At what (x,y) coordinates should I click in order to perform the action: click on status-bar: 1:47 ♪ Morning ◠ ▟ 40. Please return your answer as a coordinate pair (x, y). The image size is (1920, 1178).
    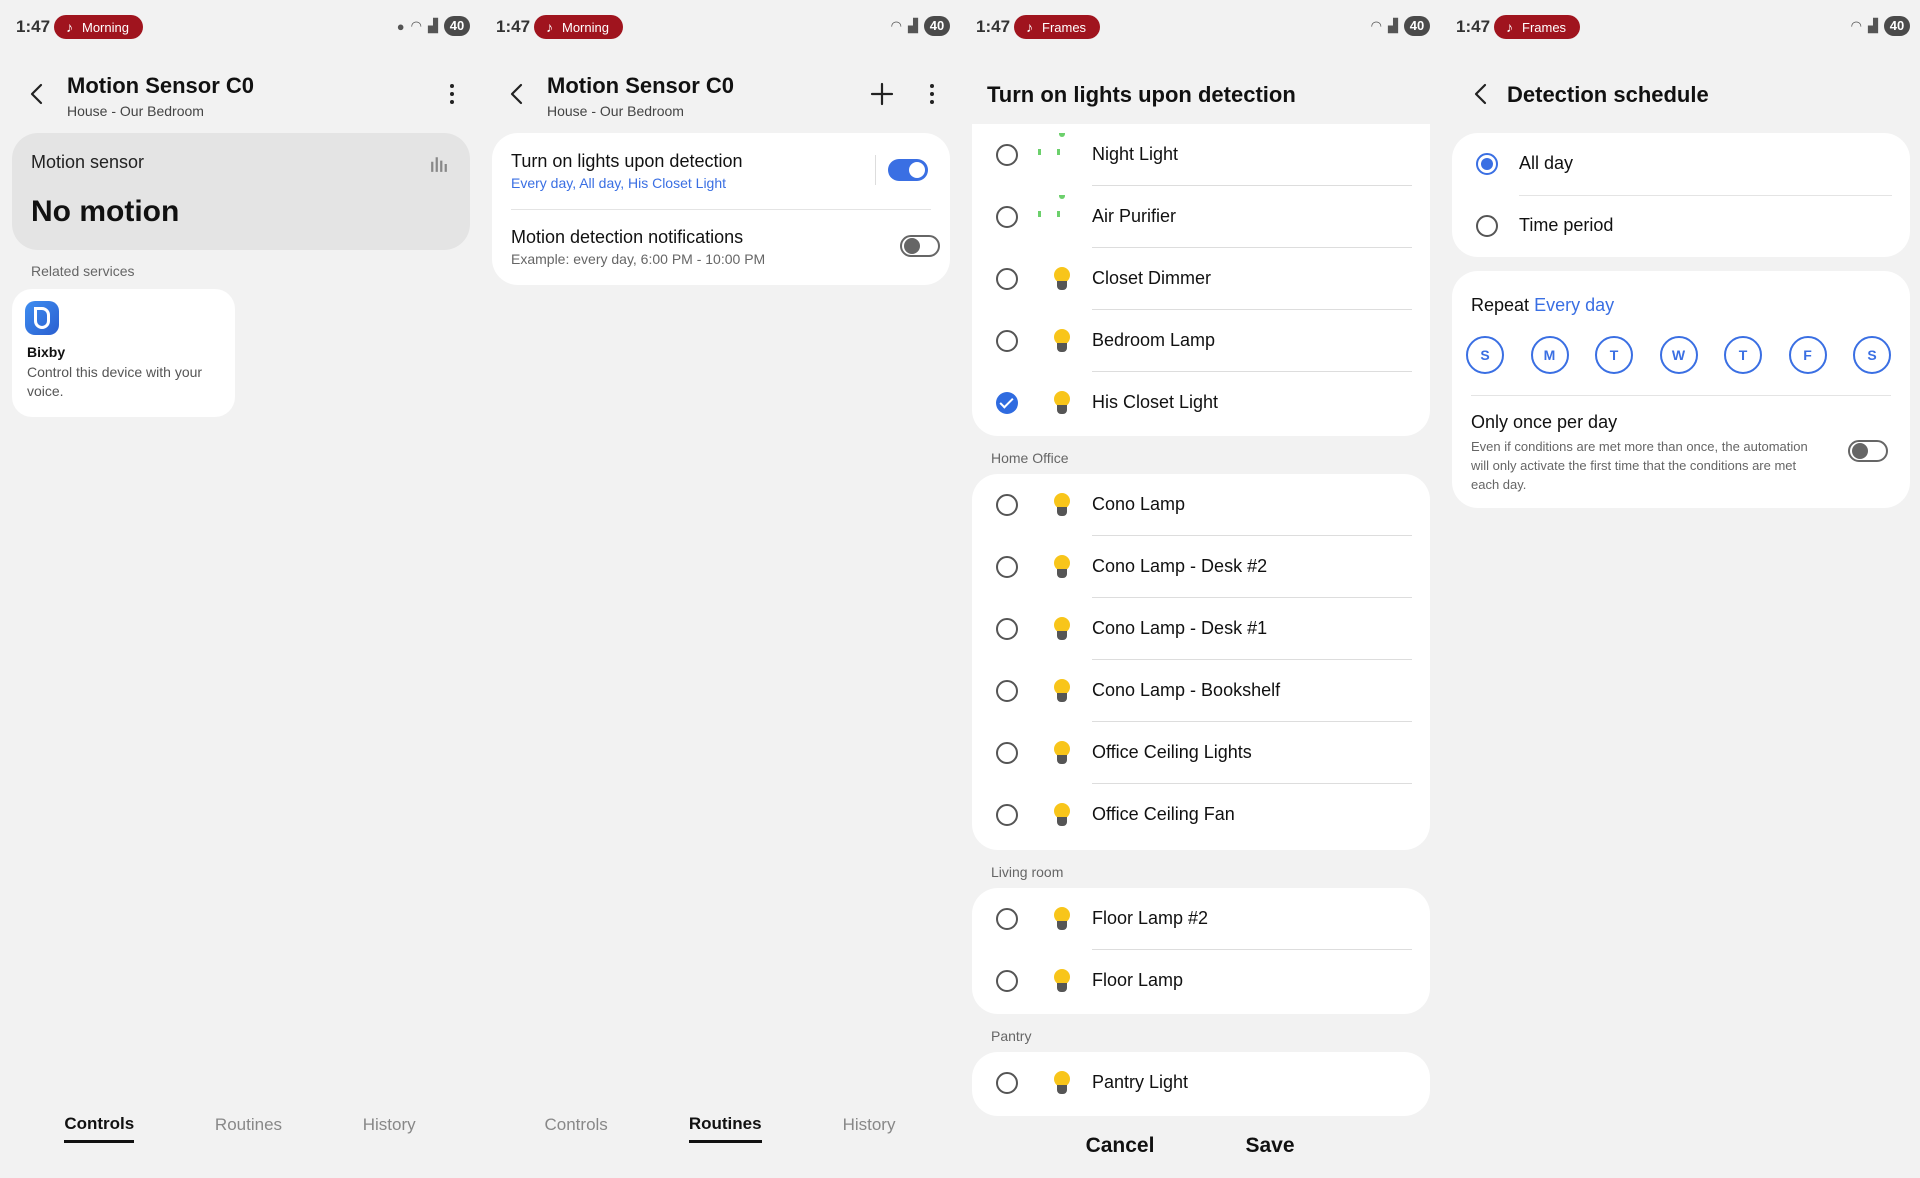
    Looking at the image, I should click on (720, 28).